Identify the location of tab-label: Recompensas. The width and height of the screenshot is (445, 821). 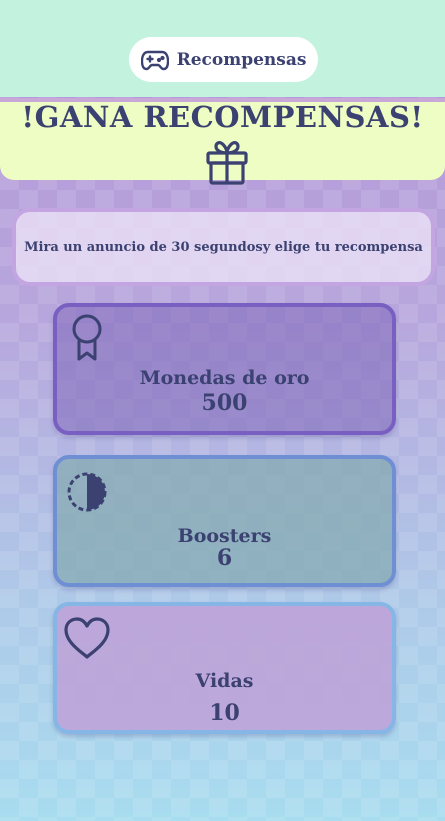
(241, 59).